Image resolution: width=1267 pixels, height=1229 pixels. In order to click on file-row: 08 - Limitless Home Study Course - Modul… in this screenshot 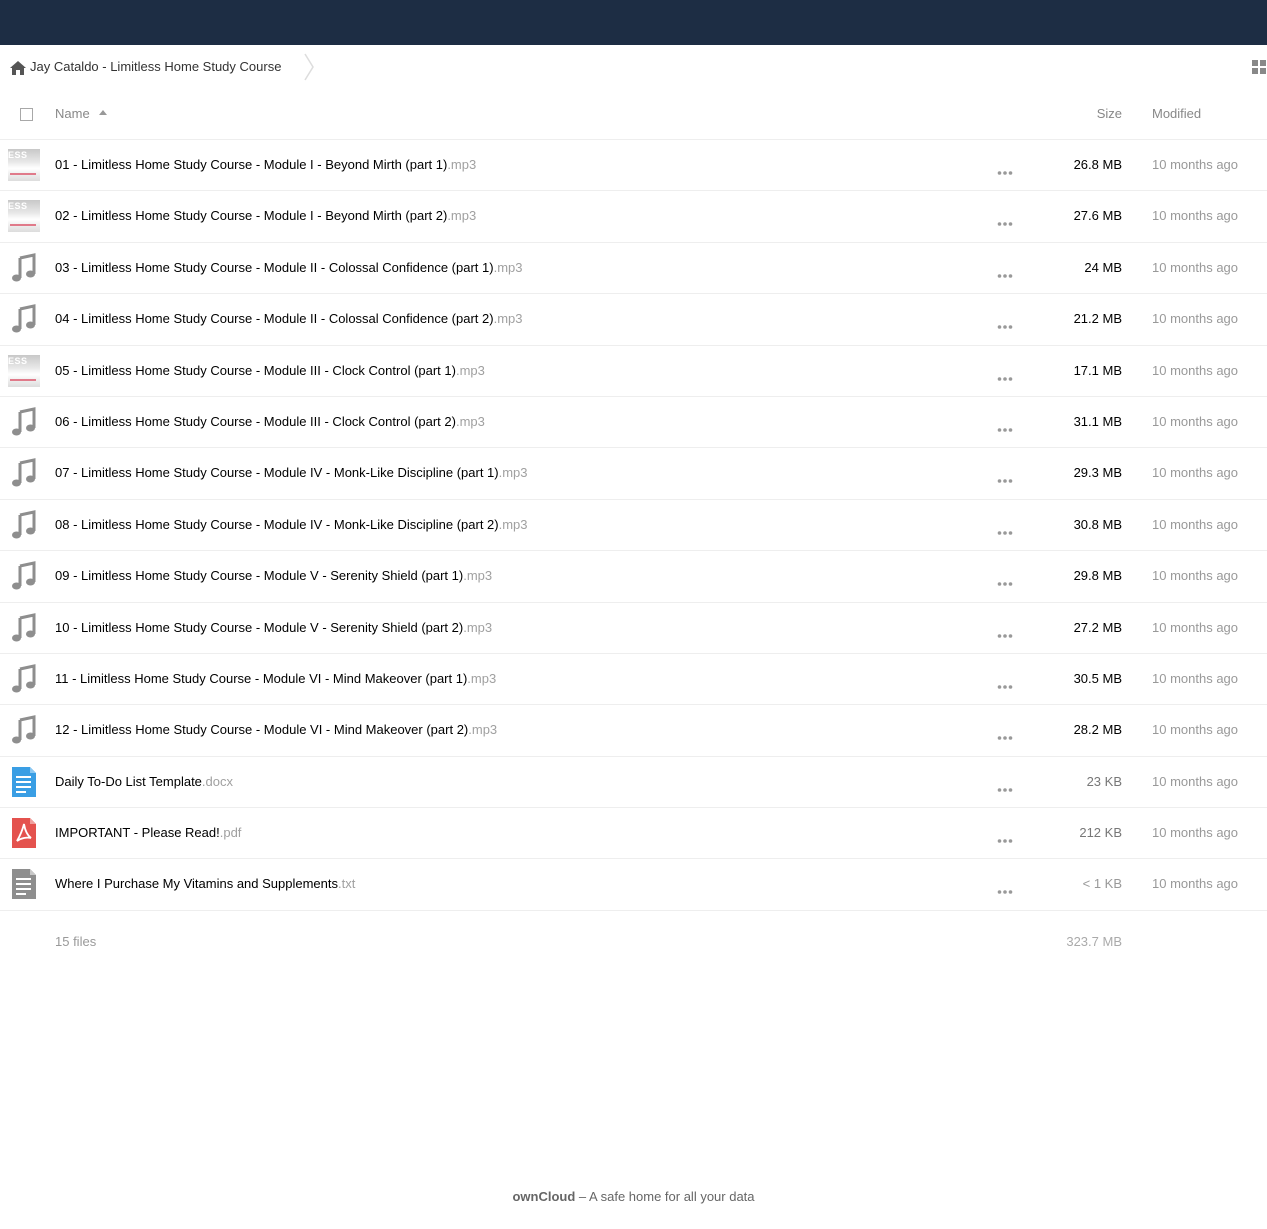, I will do `click(633, 526)`.